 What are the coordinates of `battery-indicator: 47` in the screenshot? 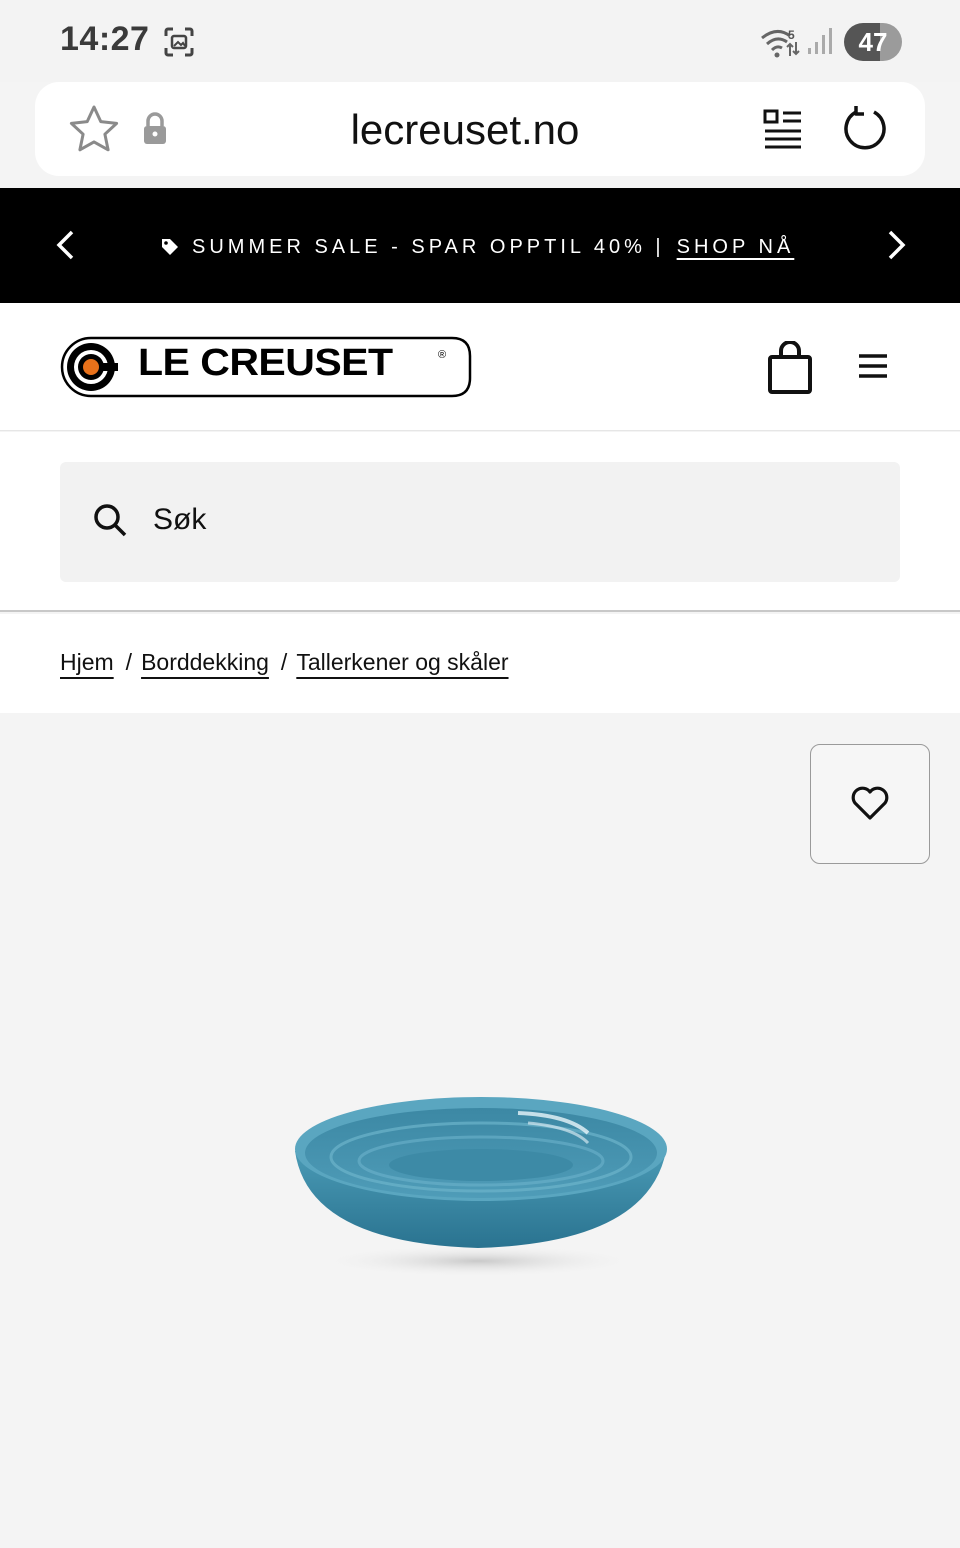 It's located at (873, 42).